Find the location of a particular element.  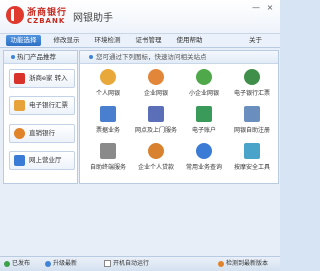

tile-label: 常用业务查询 is located at coordinates (203, 167).